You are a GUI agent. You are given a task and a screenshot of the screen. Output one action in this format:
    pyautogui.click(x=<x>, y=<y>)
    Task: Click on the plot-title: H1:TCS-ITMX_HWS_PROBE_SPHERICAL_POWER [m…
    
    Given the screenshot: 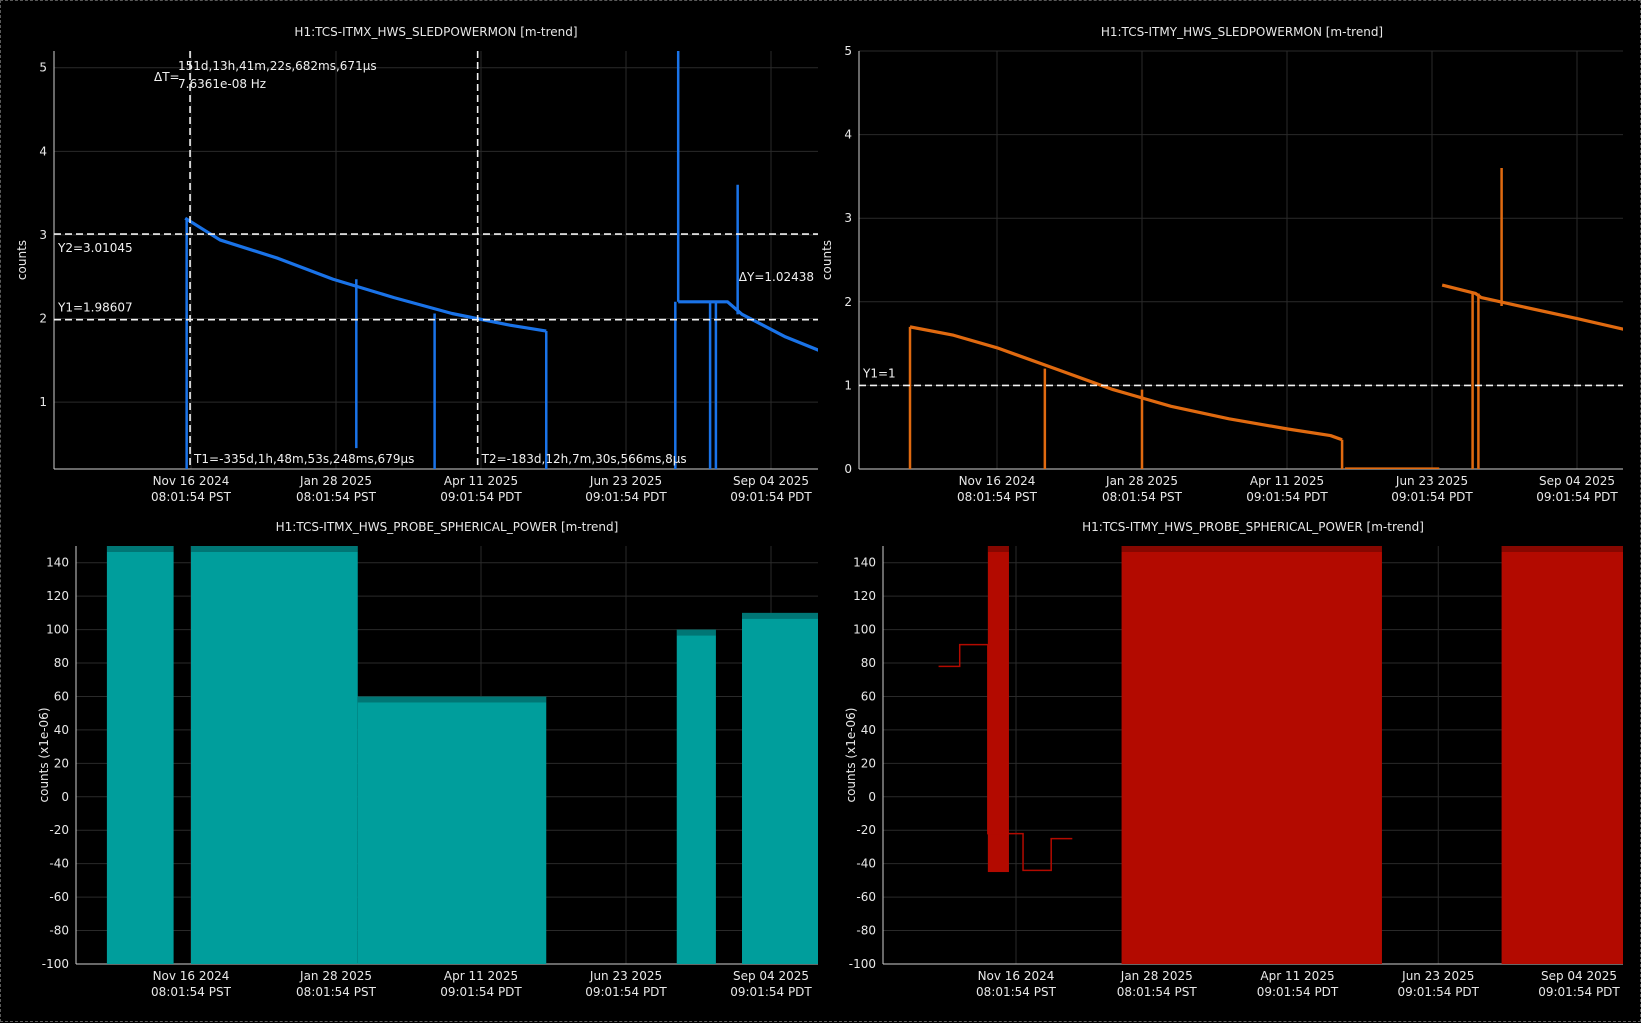 What is the action you would take?
    pyautogui.click(x=447, y=527)
    